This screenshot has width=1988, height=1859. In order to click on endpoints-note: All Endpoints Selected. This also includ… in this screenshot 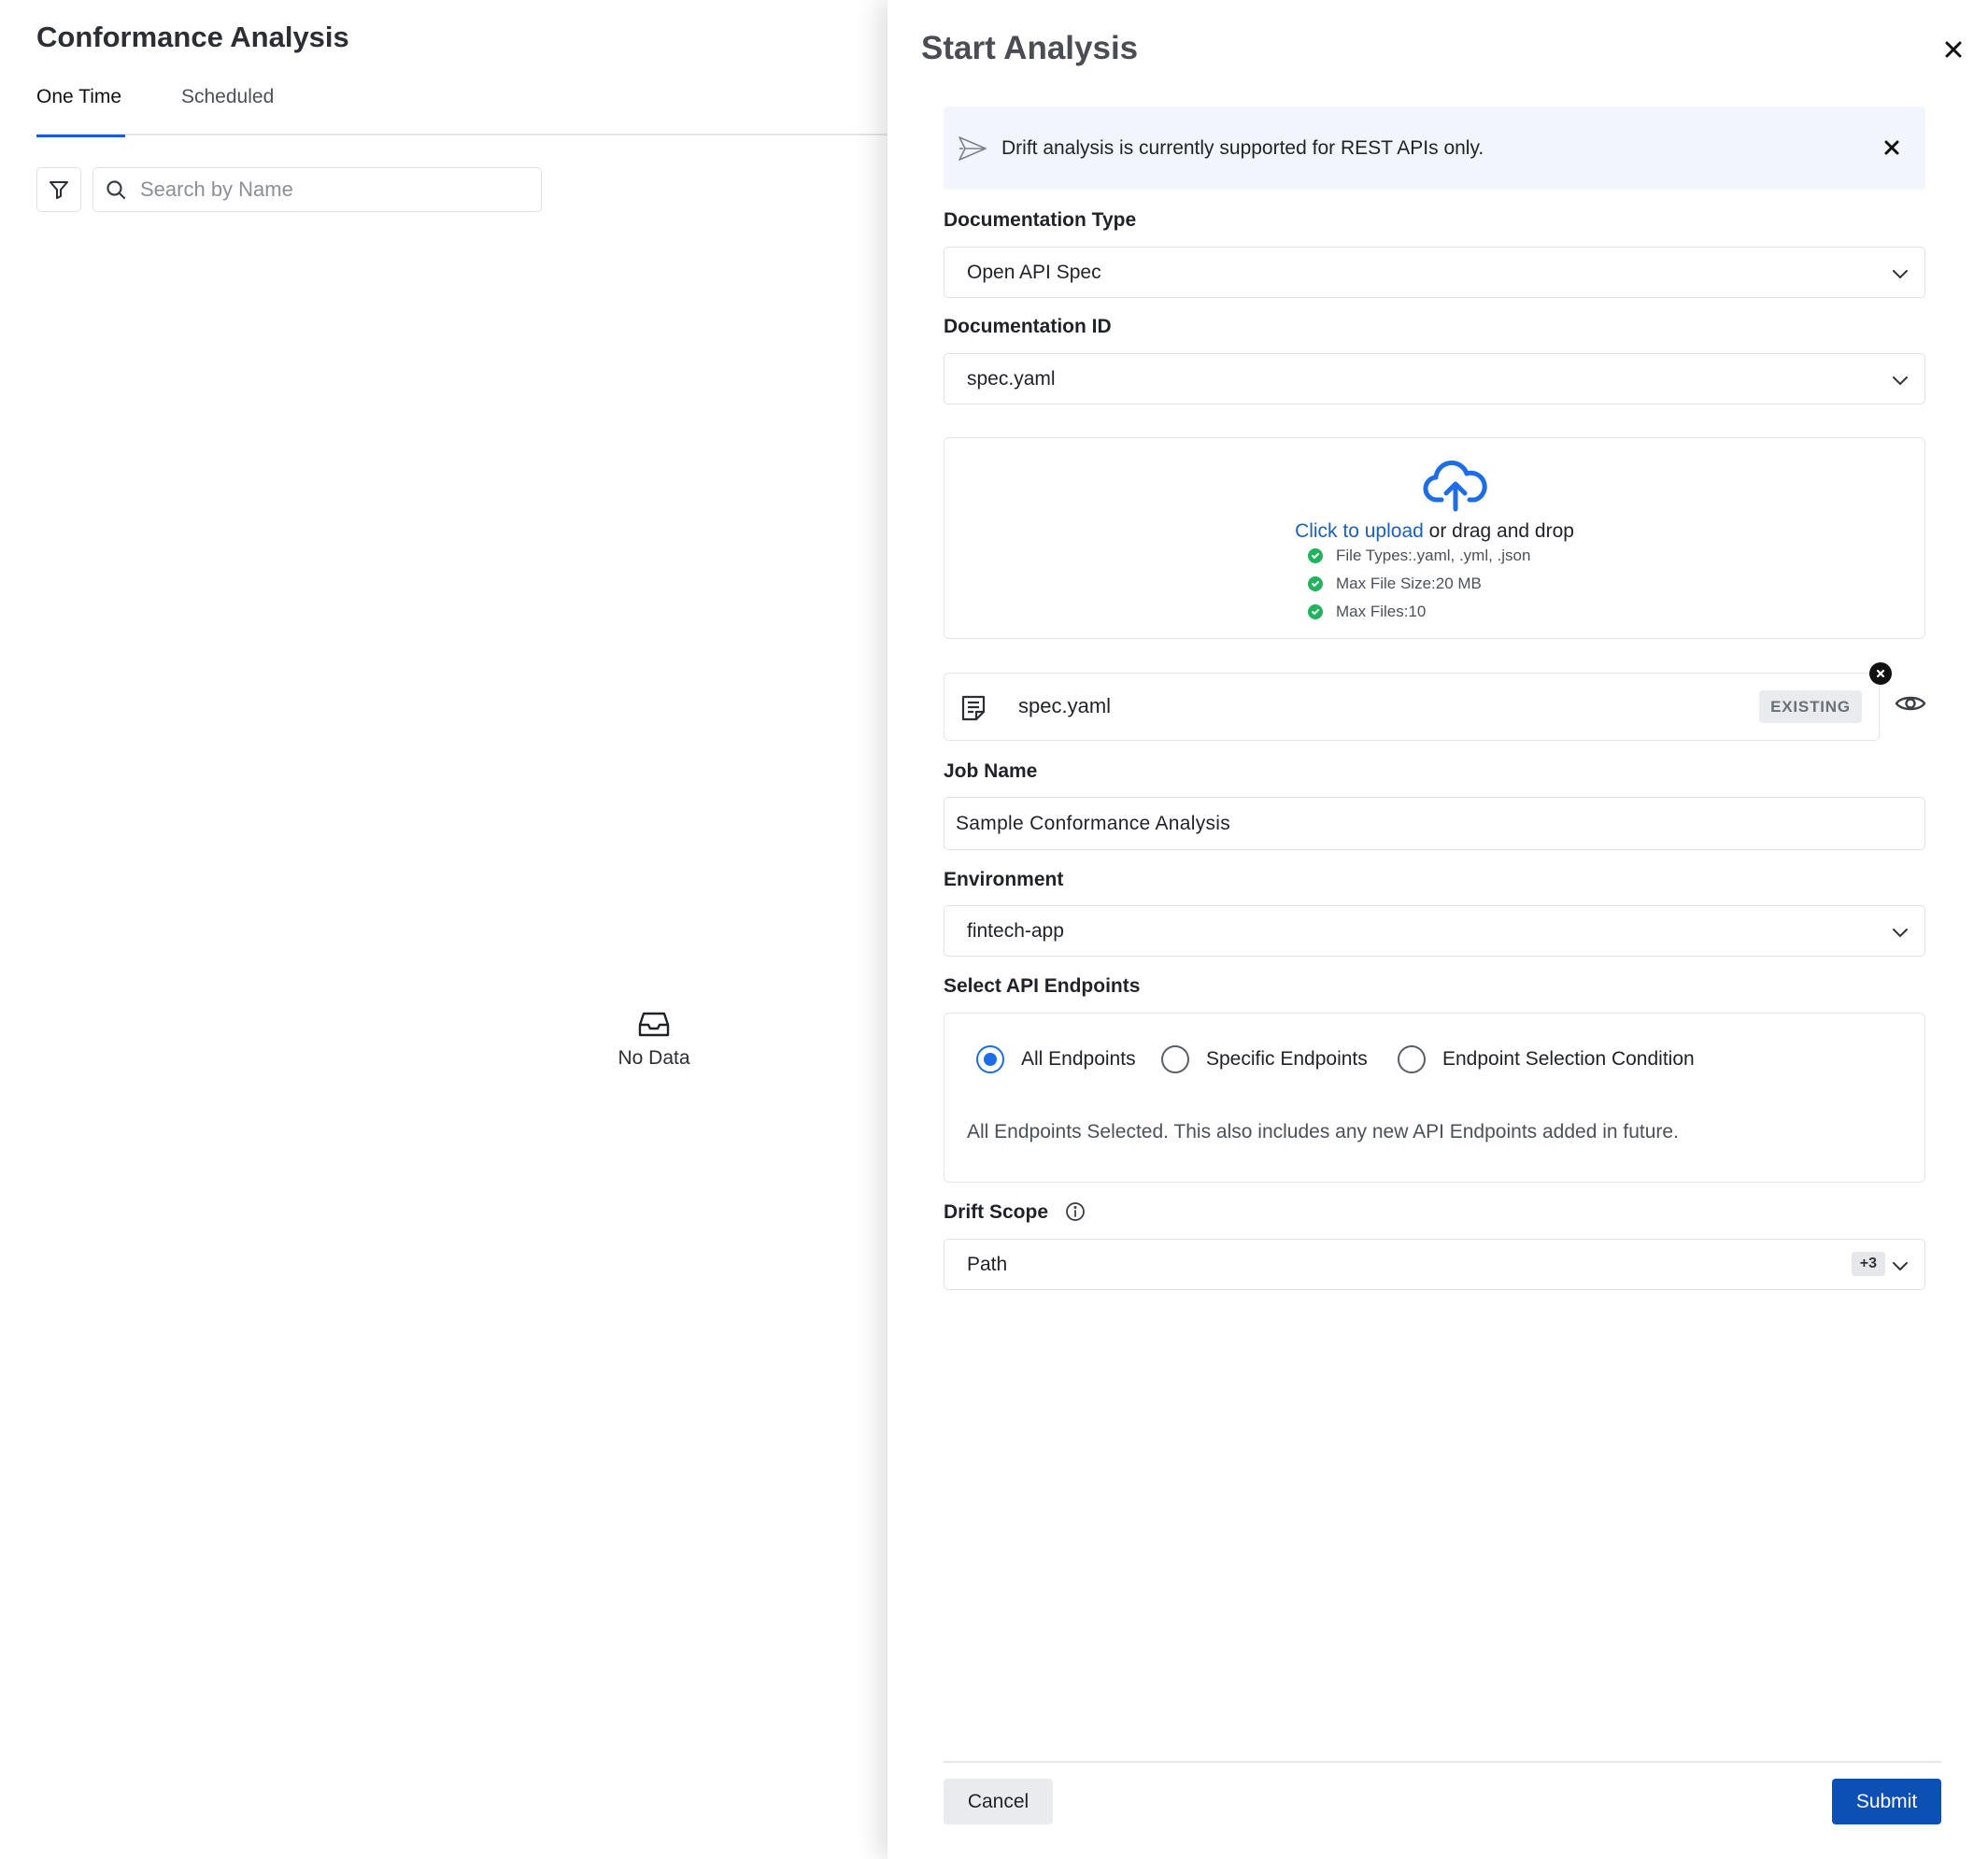, I will do `click(1323, 1131)`.